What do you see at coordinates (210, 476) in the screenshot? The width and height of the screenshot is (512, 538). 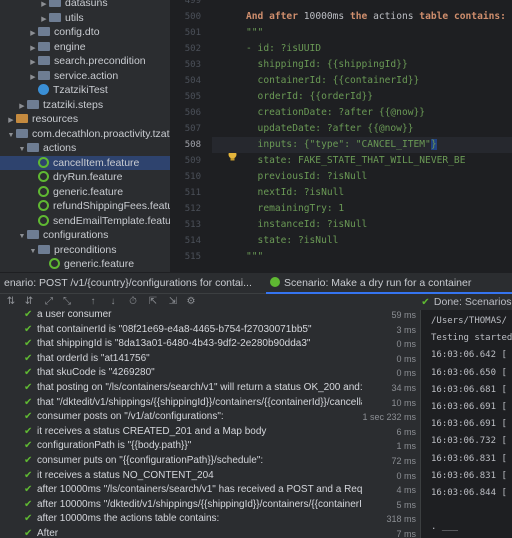 I see `test-step-row: ✔ it receives a status NO_CONTENT_204 0 ms` at bounding box center [210, 476].